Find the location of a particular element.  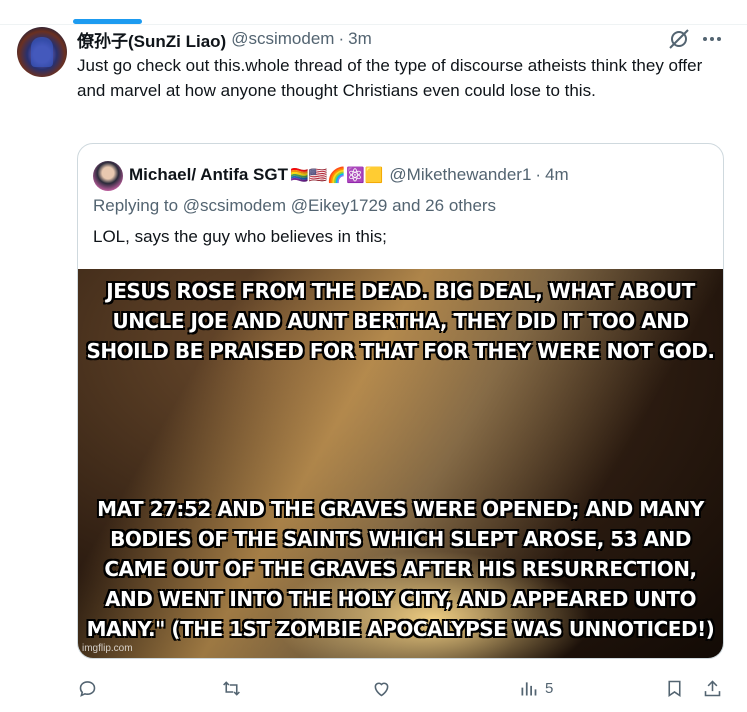

avatar is located at coordinates (42, 52).